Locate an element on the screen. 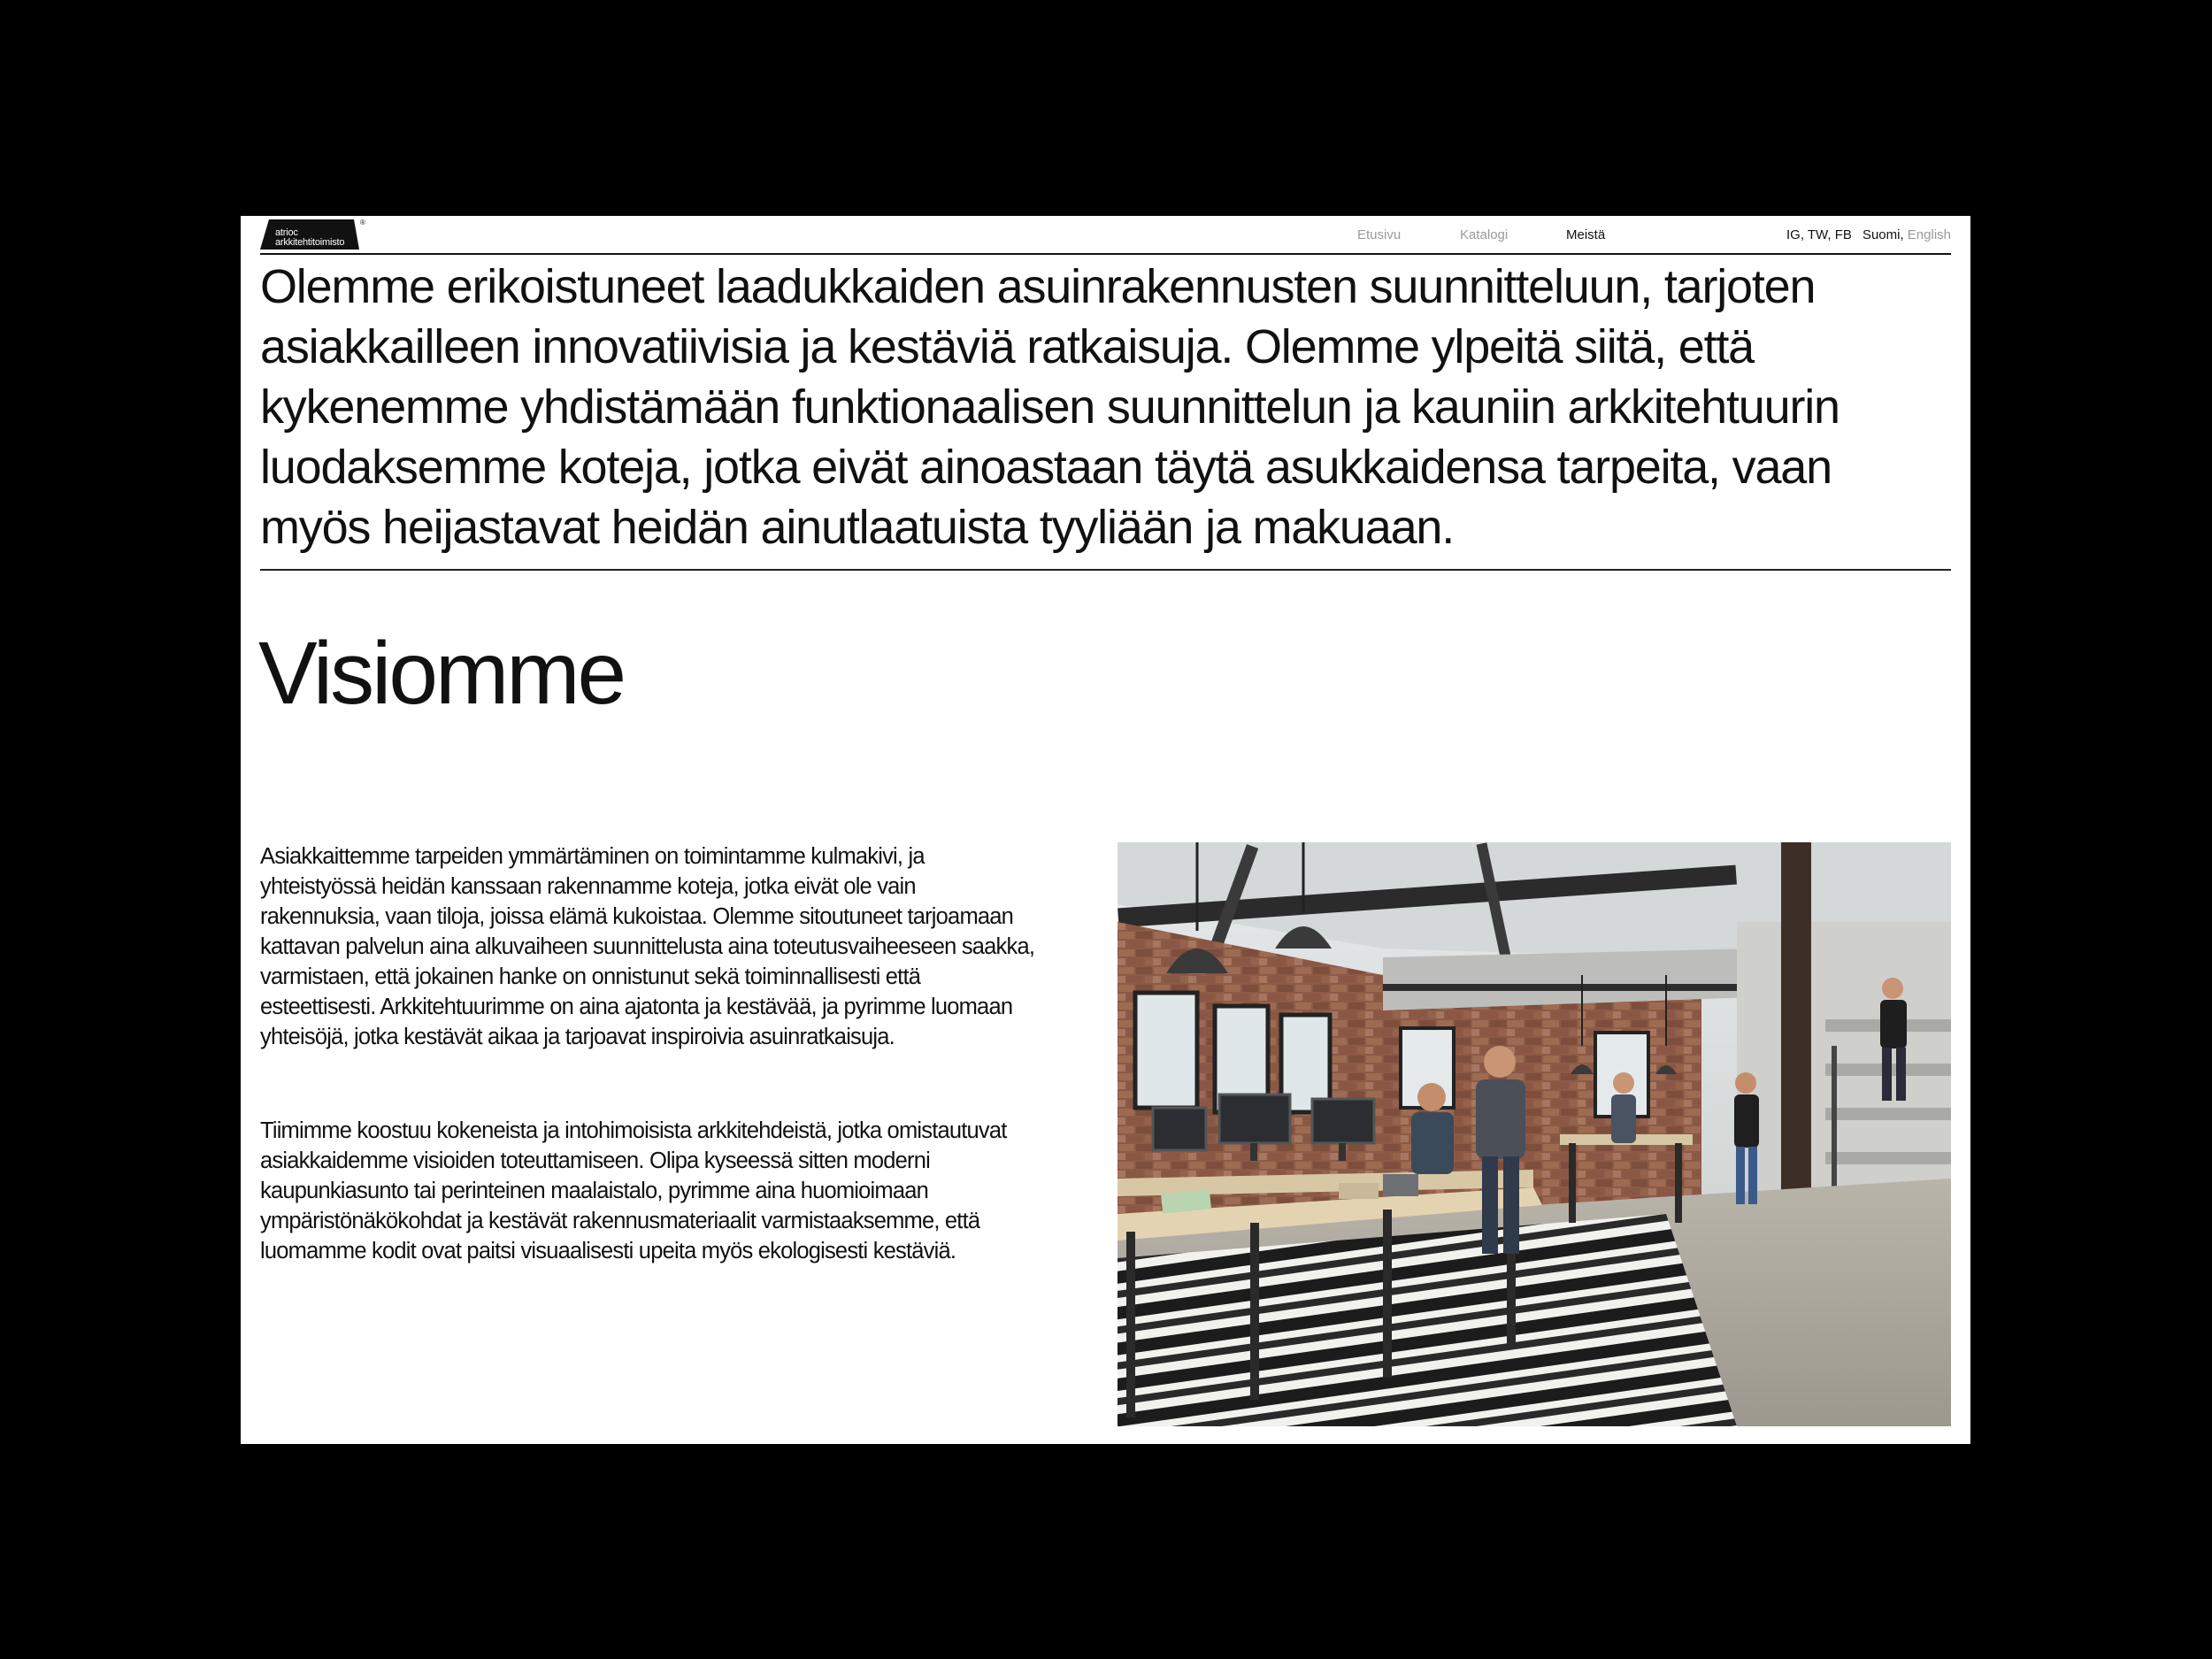 This screenshot has height=1659, width=2212. social-links: IG, TW, FB is located at coordinates (1819, 234).